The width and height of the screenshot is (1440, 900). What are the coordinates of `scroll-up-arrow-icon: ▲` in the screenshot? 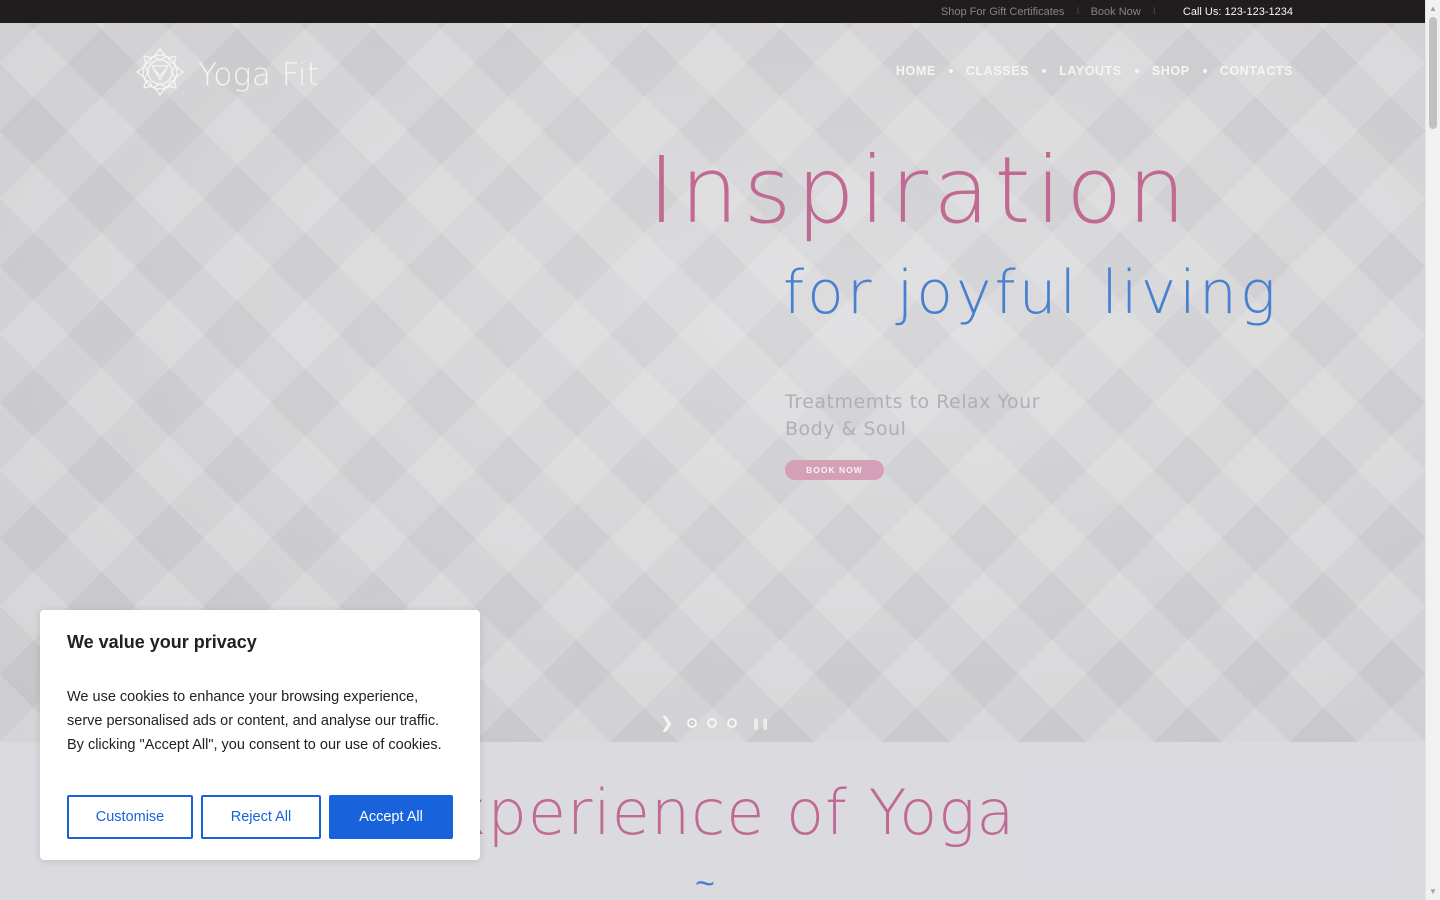 It's located at (1433, 8).